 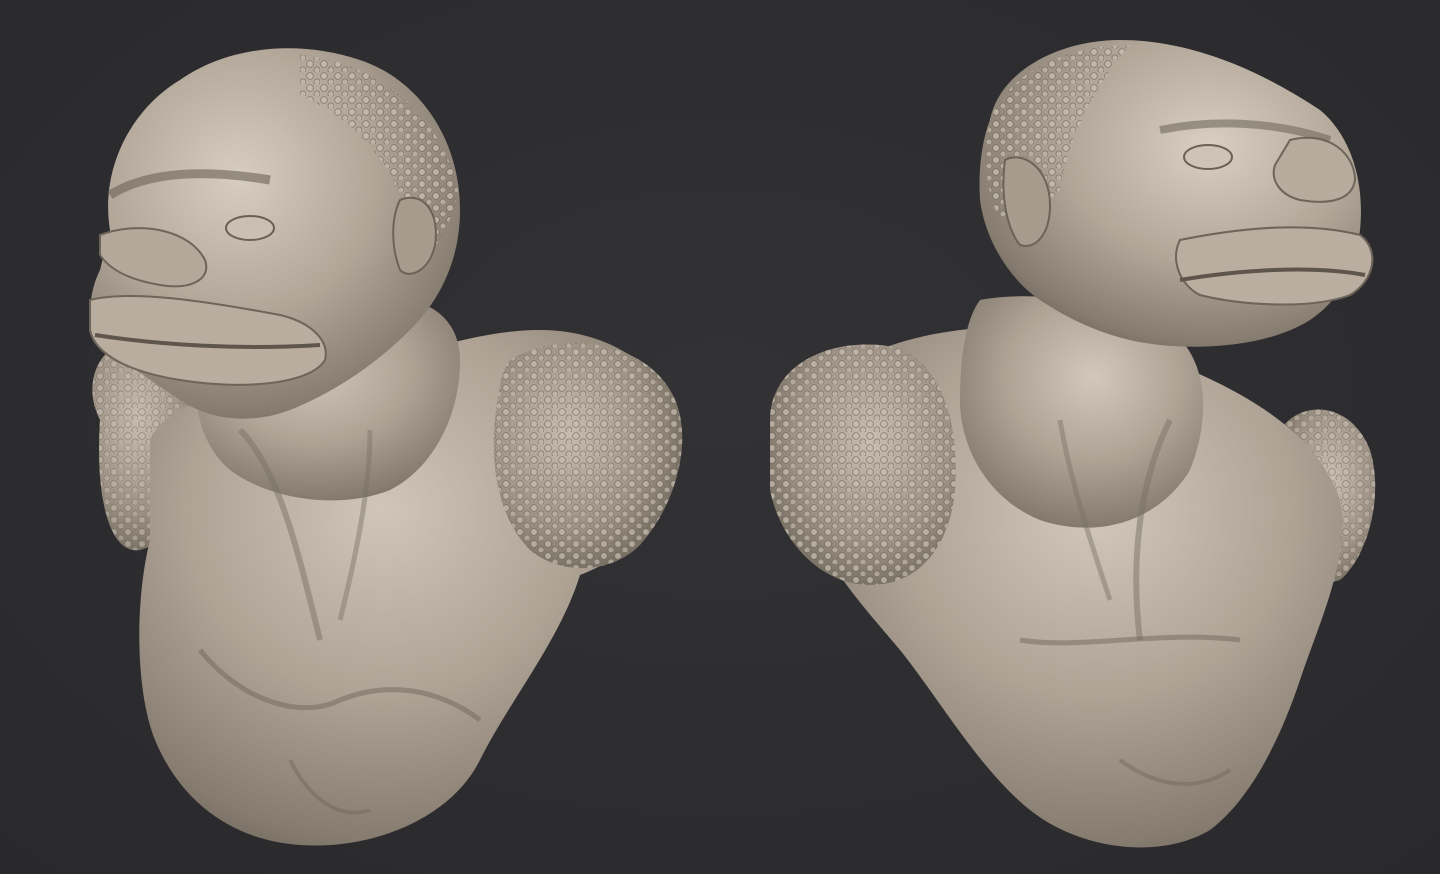 What do you see at coordinates (1274, 266) in the screenshot?
I see `mouth` at bounding box center [1274, 266].